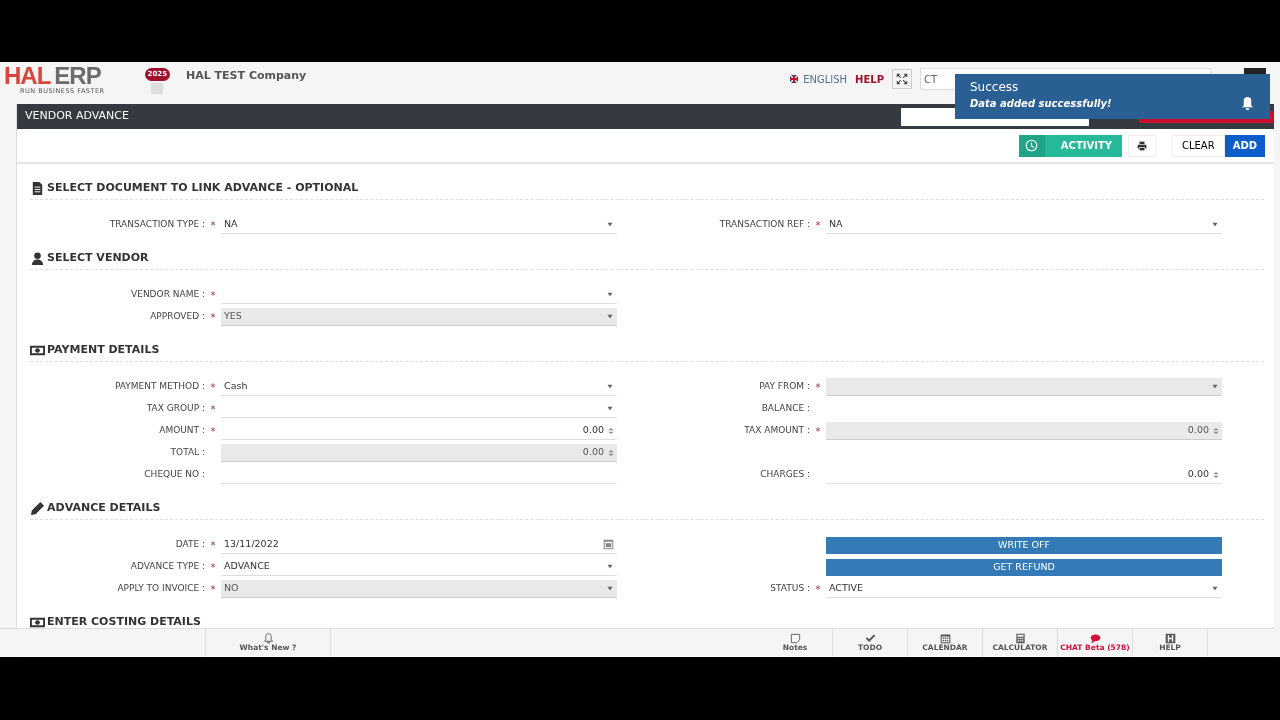  What do you see at coordinates (187, 453) in the screenshot?
I see `field-label: TOTAL :` at bounding box center [187, 453].